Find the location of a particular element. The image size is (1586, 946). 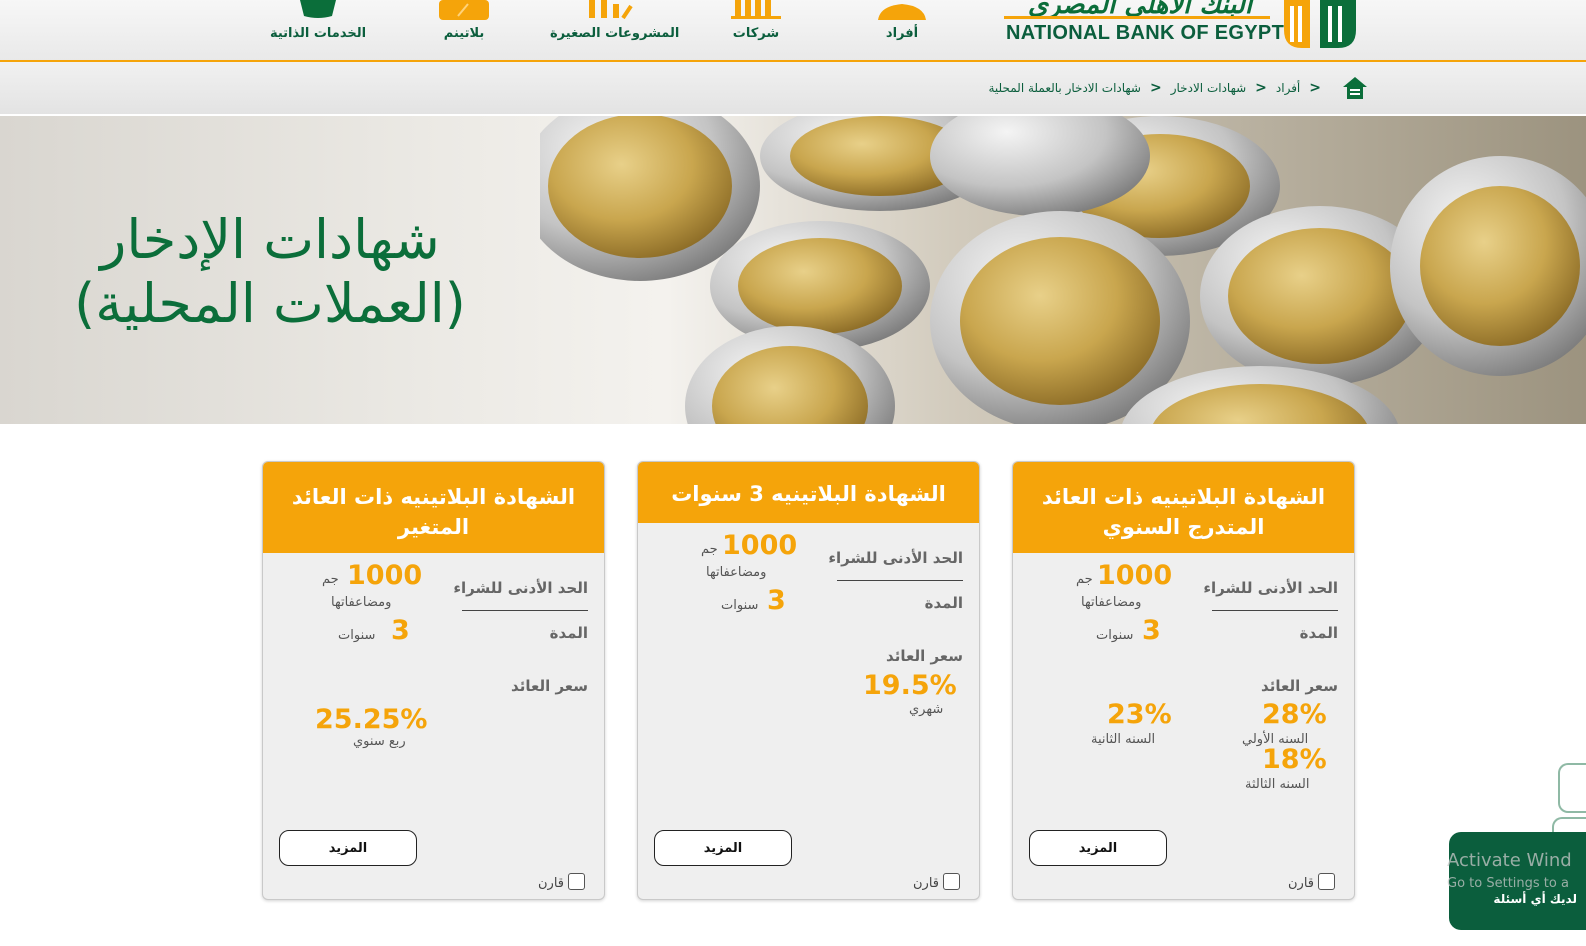

nav-item-self-service: الخدمات الذاتية is located at coordinates (318, 30).